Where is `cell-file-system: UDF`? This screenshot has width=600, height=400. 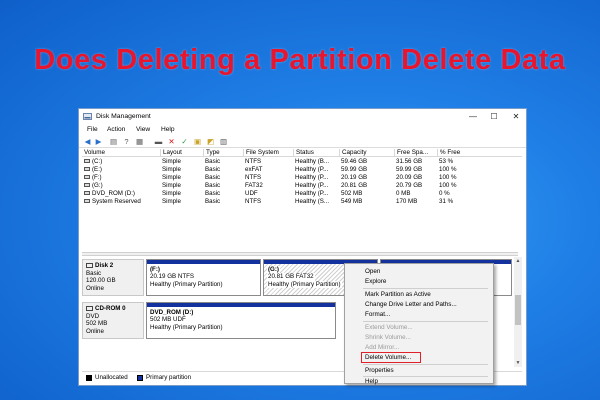
cell-file-system: UDF is located at coordinates (251, 193).